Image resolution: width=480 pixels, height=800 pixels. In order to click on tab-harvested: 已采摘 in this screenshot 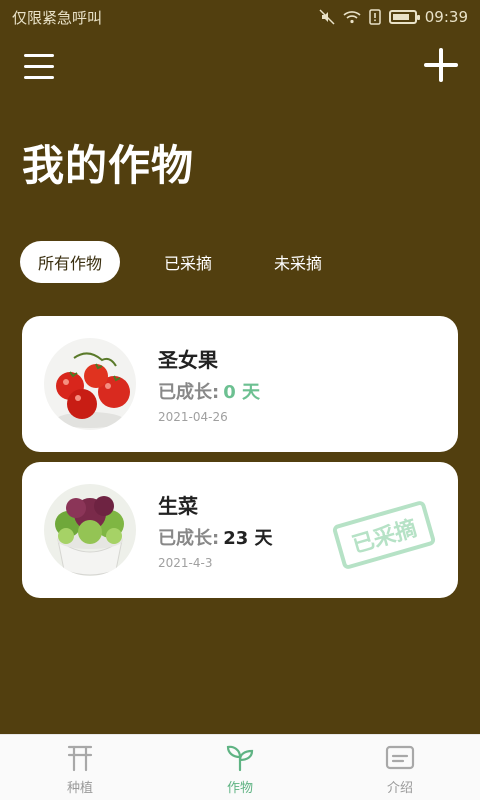, I will do `click(188, 262)`.